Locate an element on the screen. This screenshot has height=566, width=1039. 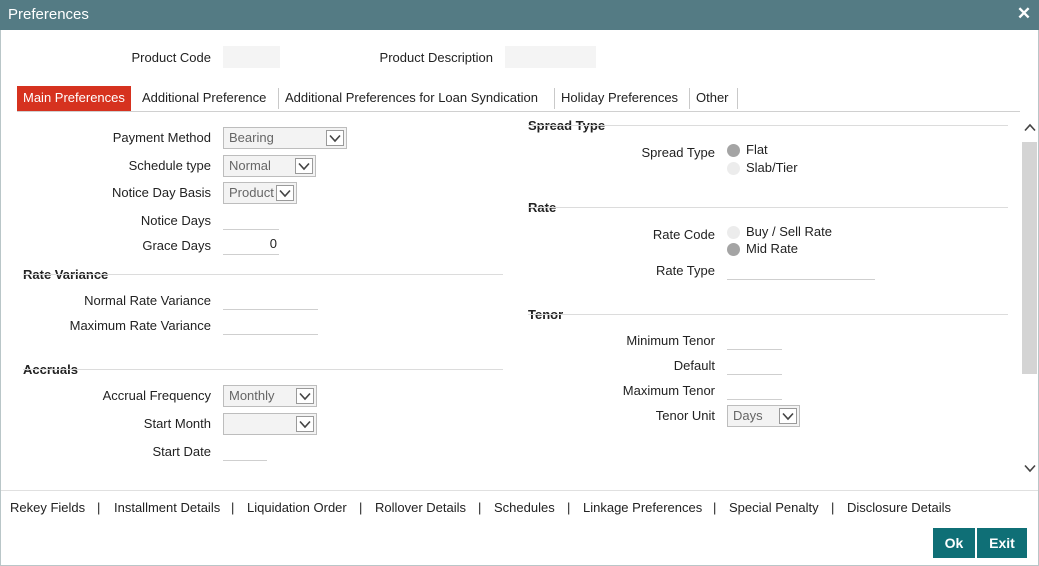
rate-code-label: Rate Code is located at coordinates (683, 234).